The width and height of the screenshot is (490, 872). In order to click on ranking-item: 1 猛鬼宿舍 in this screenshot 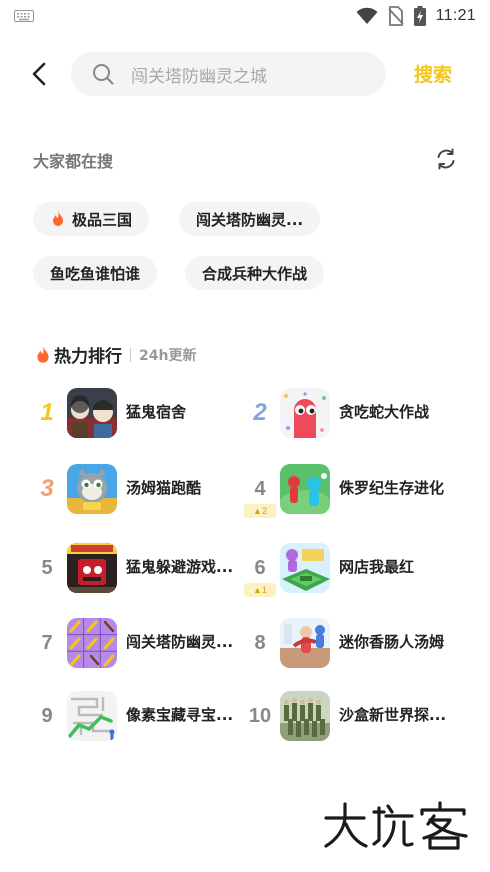, I will do `click(133, 413)`.